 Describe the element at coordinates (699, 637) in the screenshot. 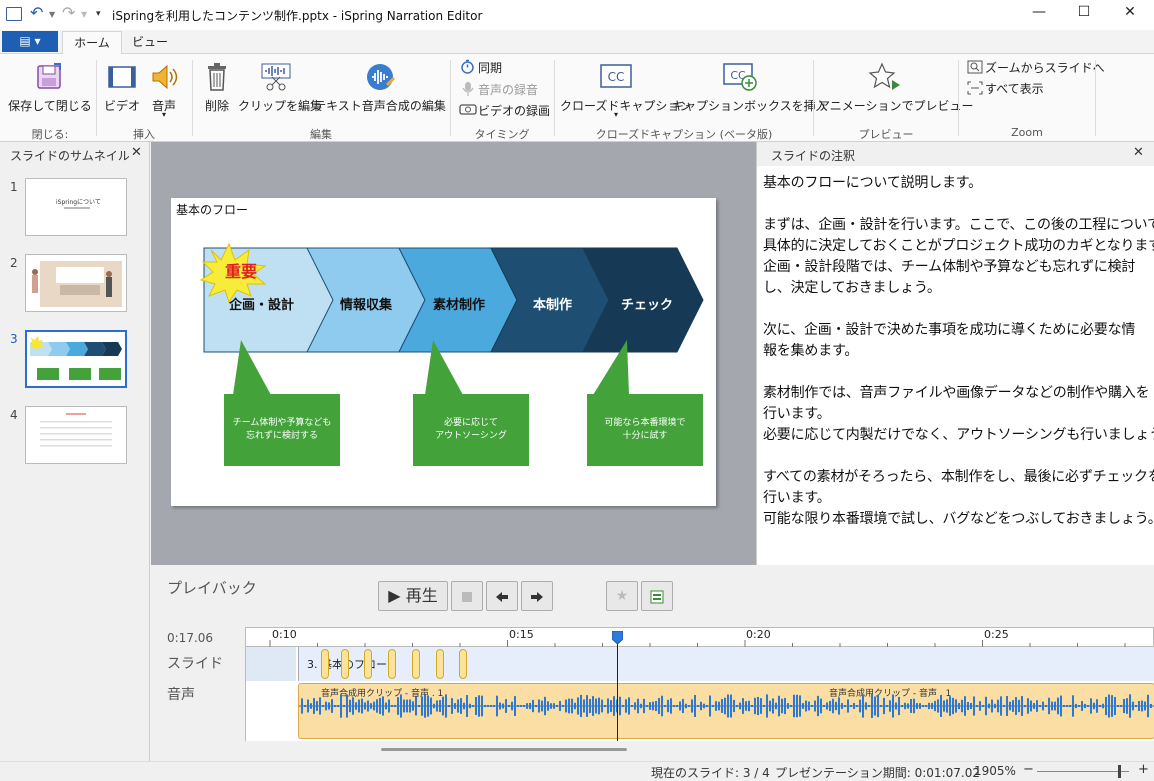

I see `timeline-ruler: 0:10 0:15 0:20 0:25` at that location.